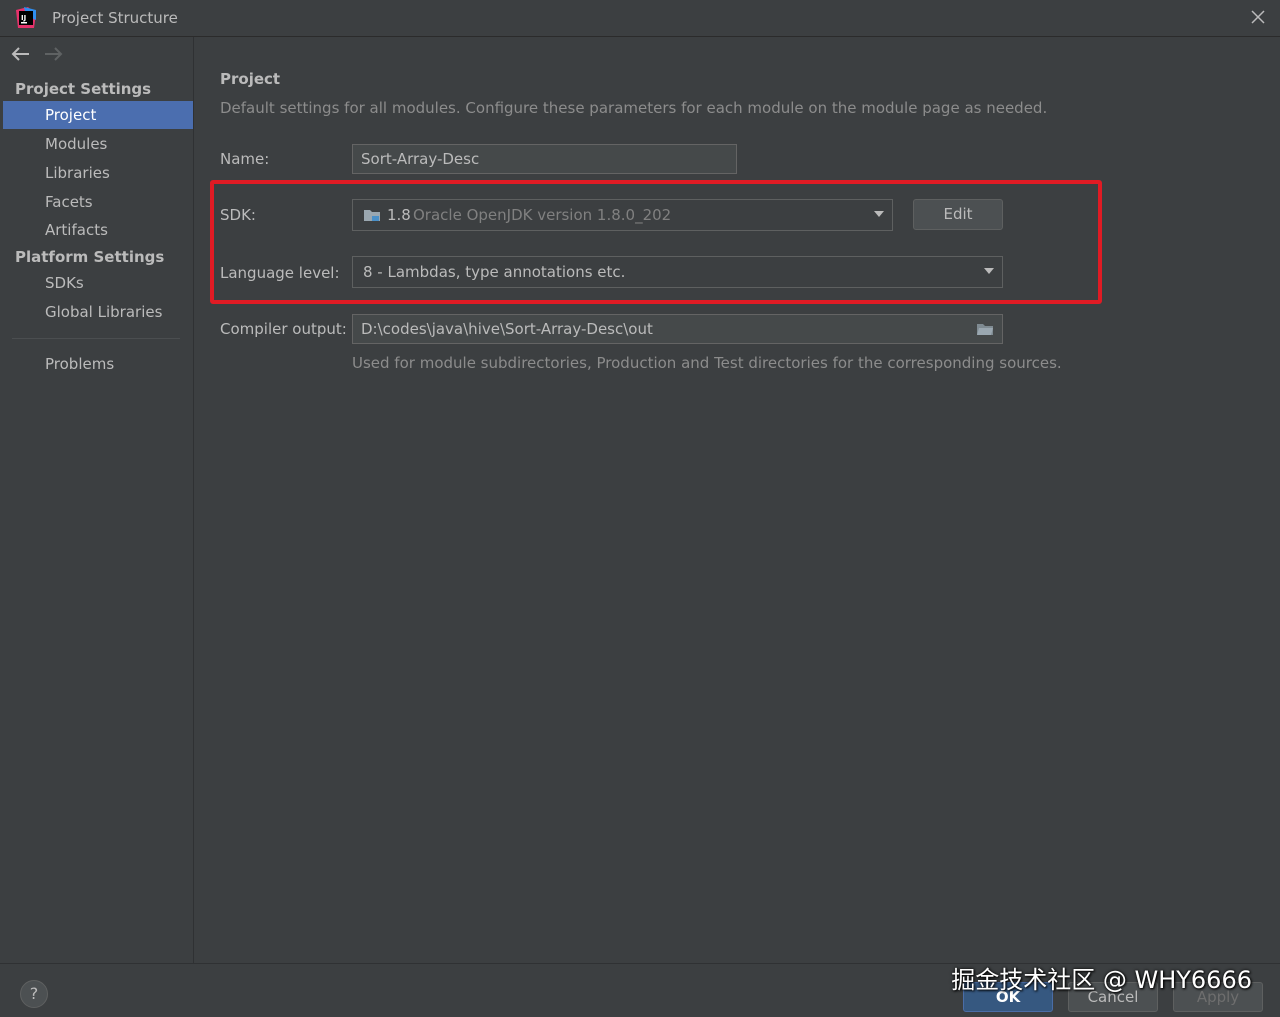 This screenshot has width=1280, height=1017. Describe the element at coordinates (98, 230) in the screenshot. I see `sidebar-item-artifacts: Artifacts` at that location.